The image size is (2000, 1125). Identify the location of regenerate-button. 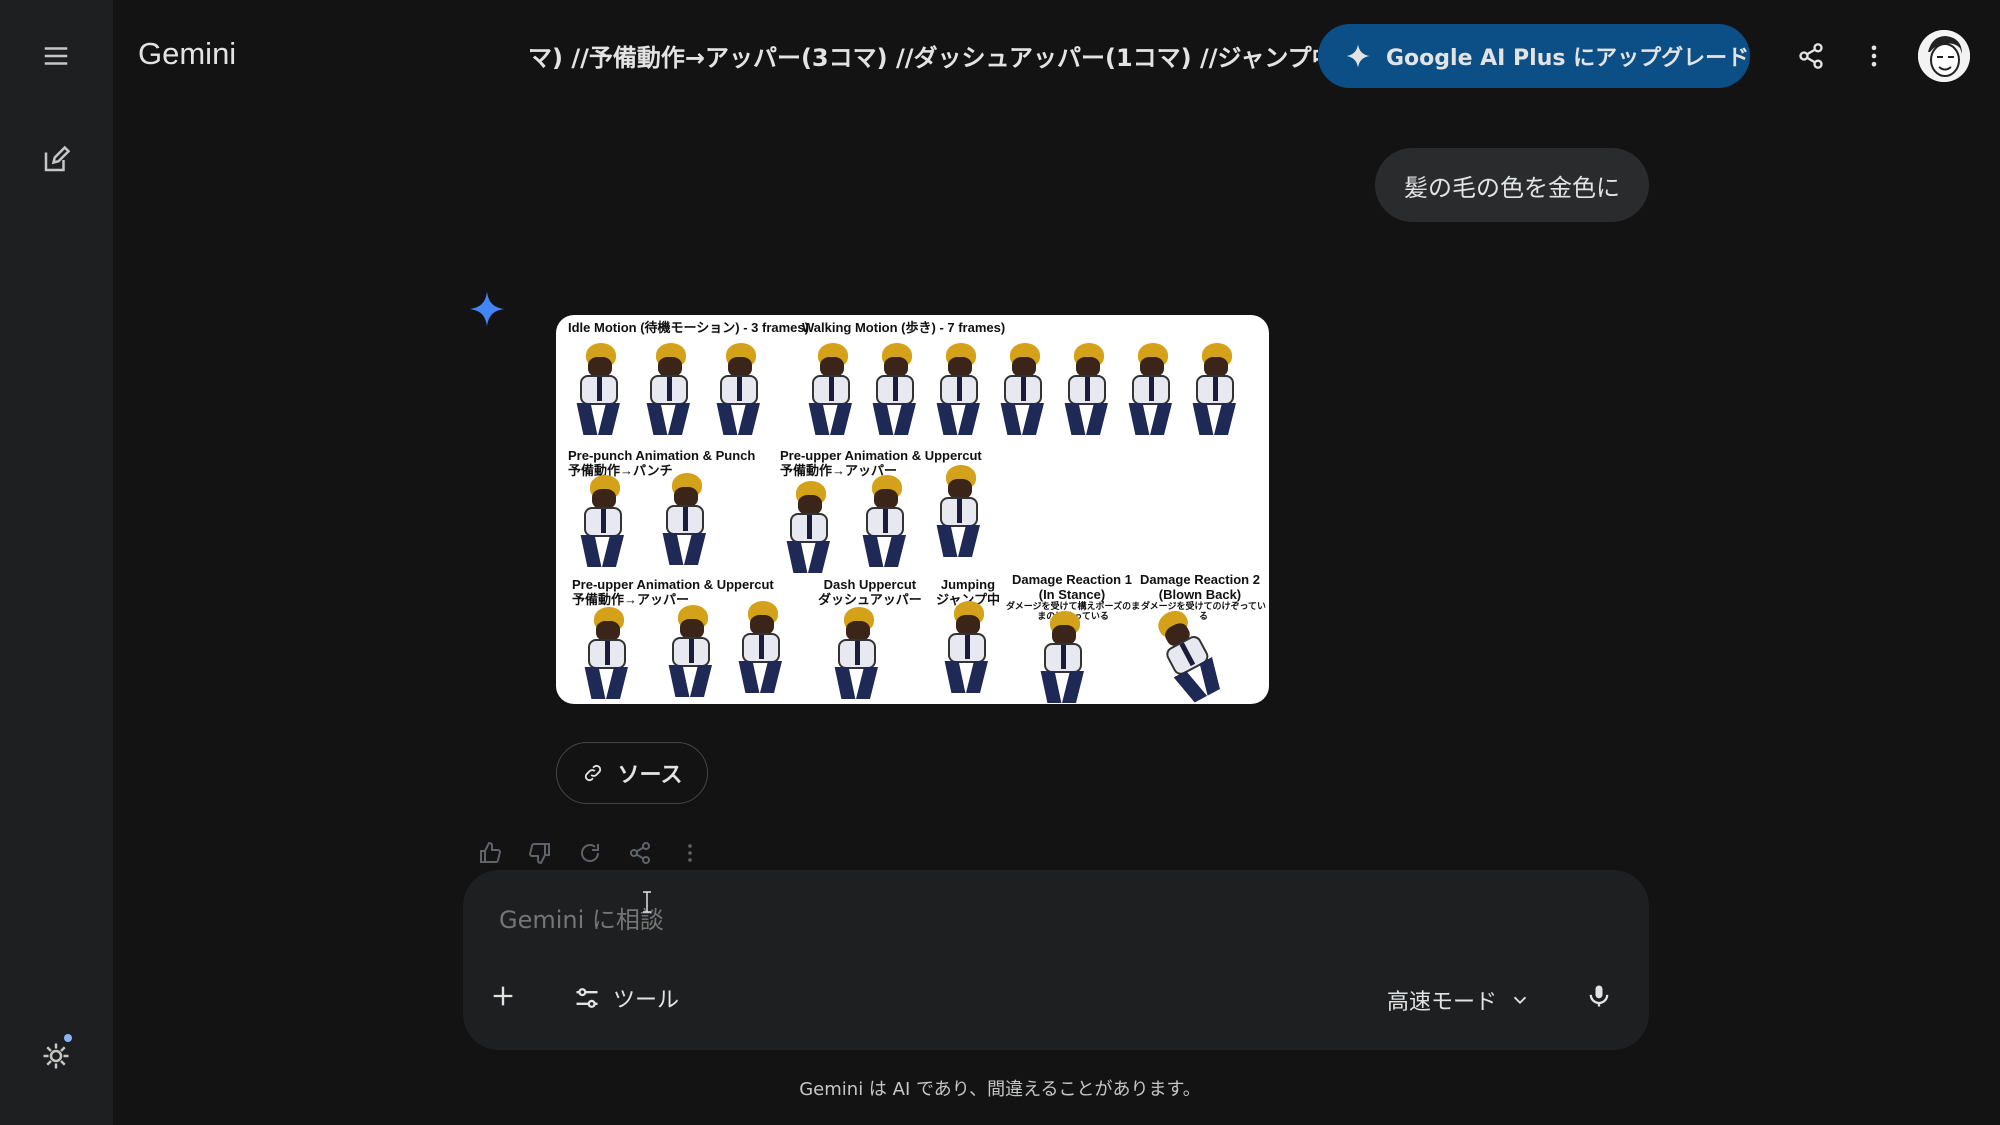
(590, 853).